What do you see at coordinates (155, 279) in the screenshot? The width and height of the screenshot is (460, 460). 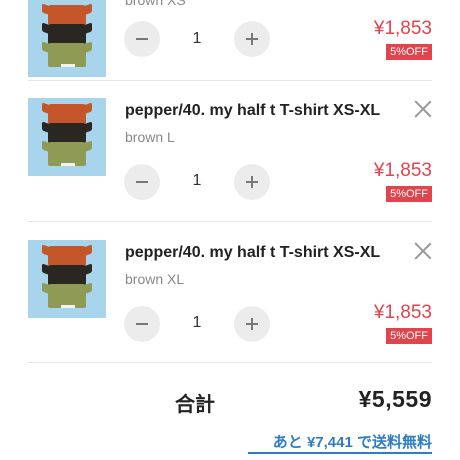 I see `item-variant: brown XL` at bounding box center [155, 279].